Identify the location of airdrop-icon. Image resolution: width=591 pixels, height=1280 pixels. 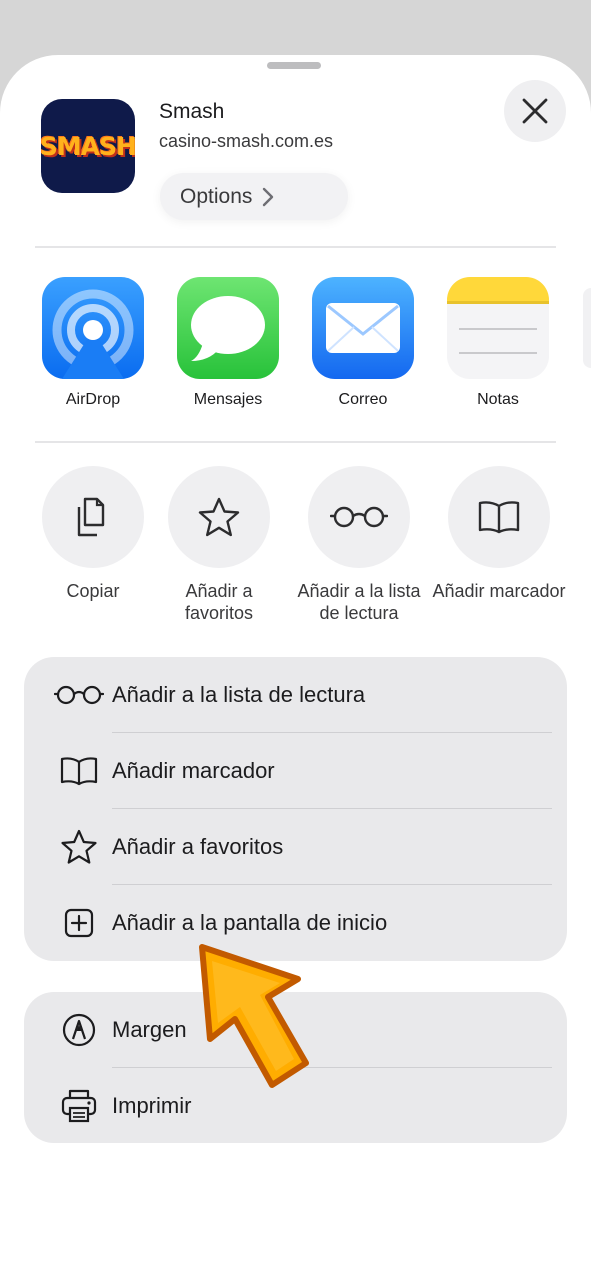
(93, 328).